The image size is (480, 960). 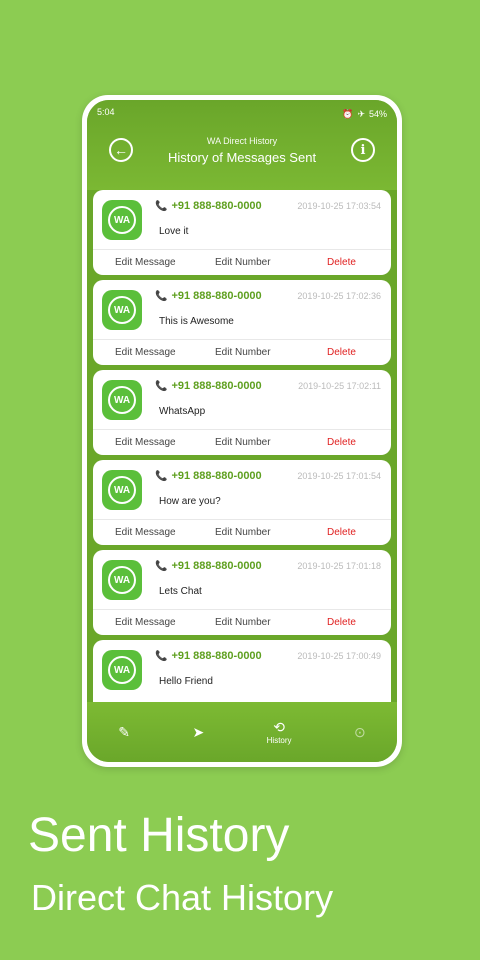 I want to click on nav-settings: ⊙, so click(x=360, y=732).